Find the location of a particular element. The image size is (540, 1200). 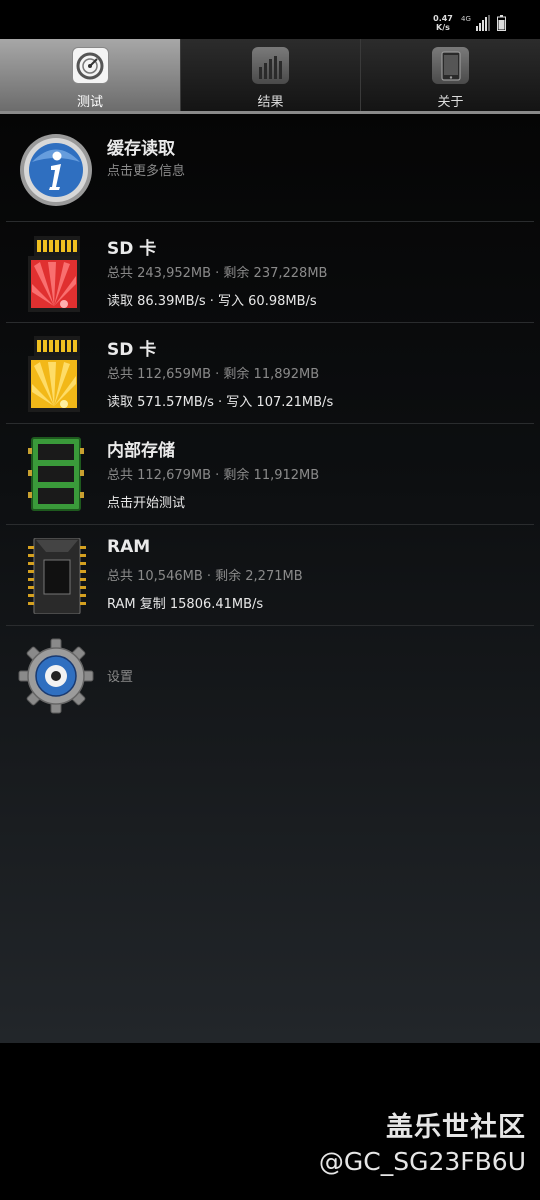

network-speed-unit: K/s is located at coordinates (443, 27).